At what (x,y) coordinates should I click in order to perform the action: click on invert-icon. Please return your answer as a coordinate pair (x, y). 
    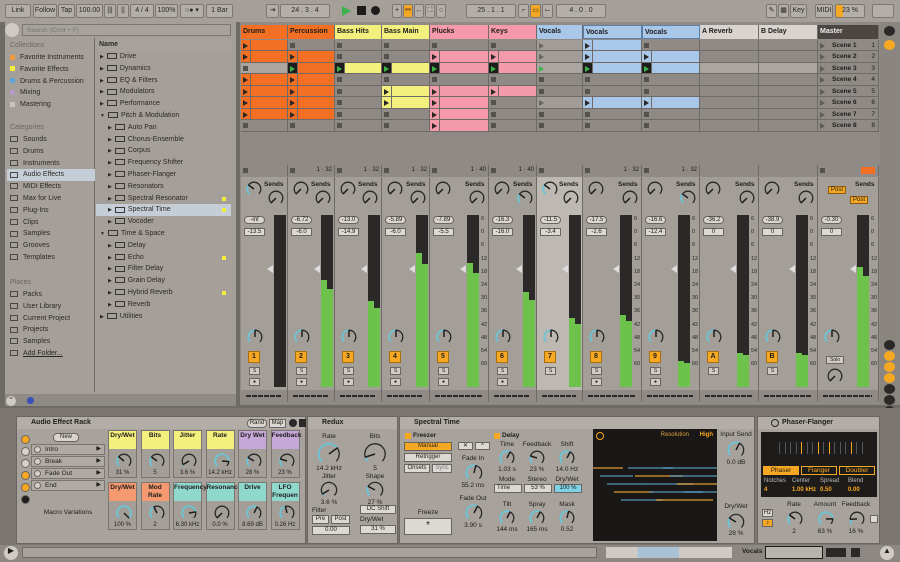
    Looking at the image, I should click on (874, 519).